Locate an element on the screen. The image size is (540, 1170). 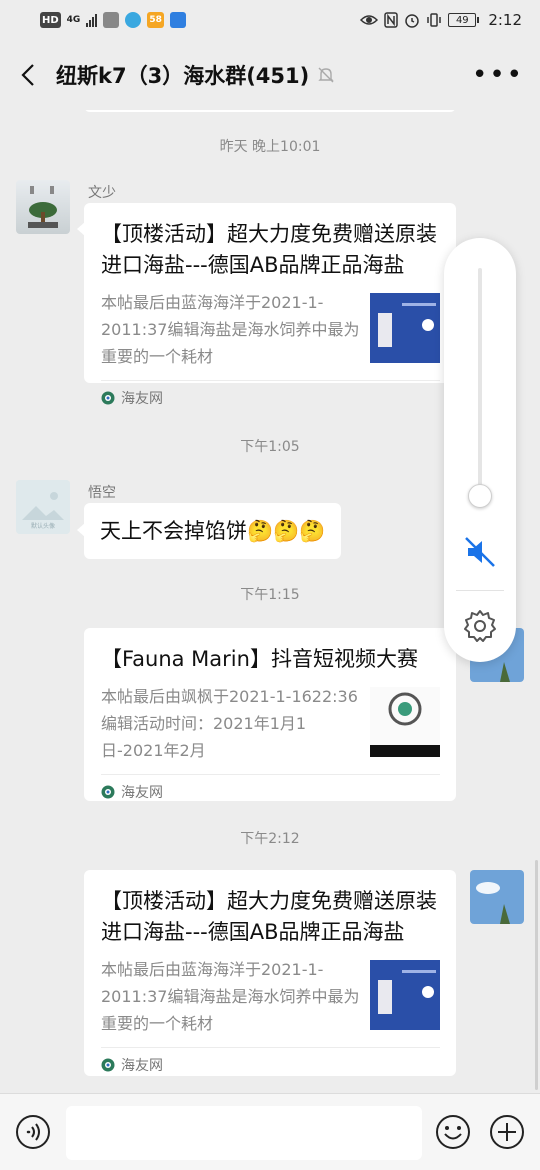
network-type: 4G is located at coordinates (73, 20).